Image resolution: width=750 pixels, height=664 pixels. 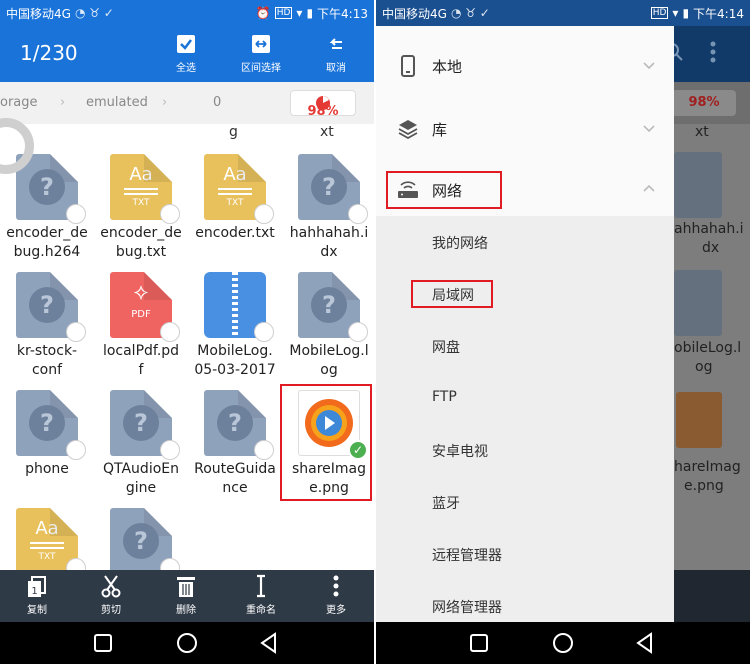 I want to click on rename-button: 重命名, so click(x=261, y=595).